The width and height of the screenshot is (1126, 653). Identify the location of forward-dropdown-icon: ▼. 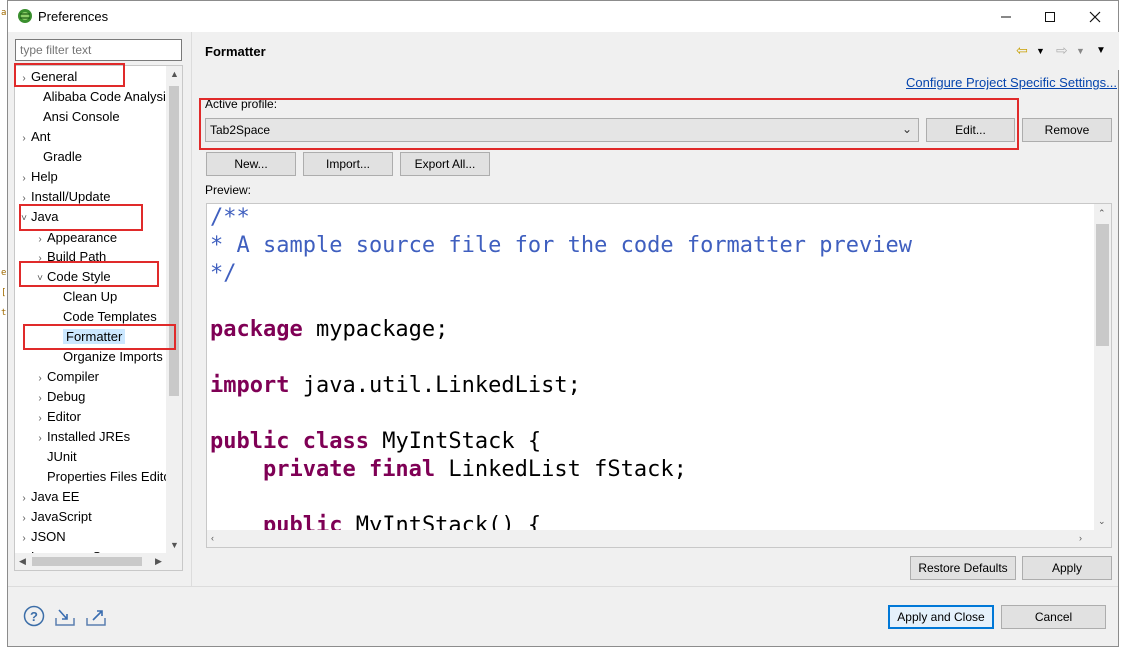
(1080, 51).